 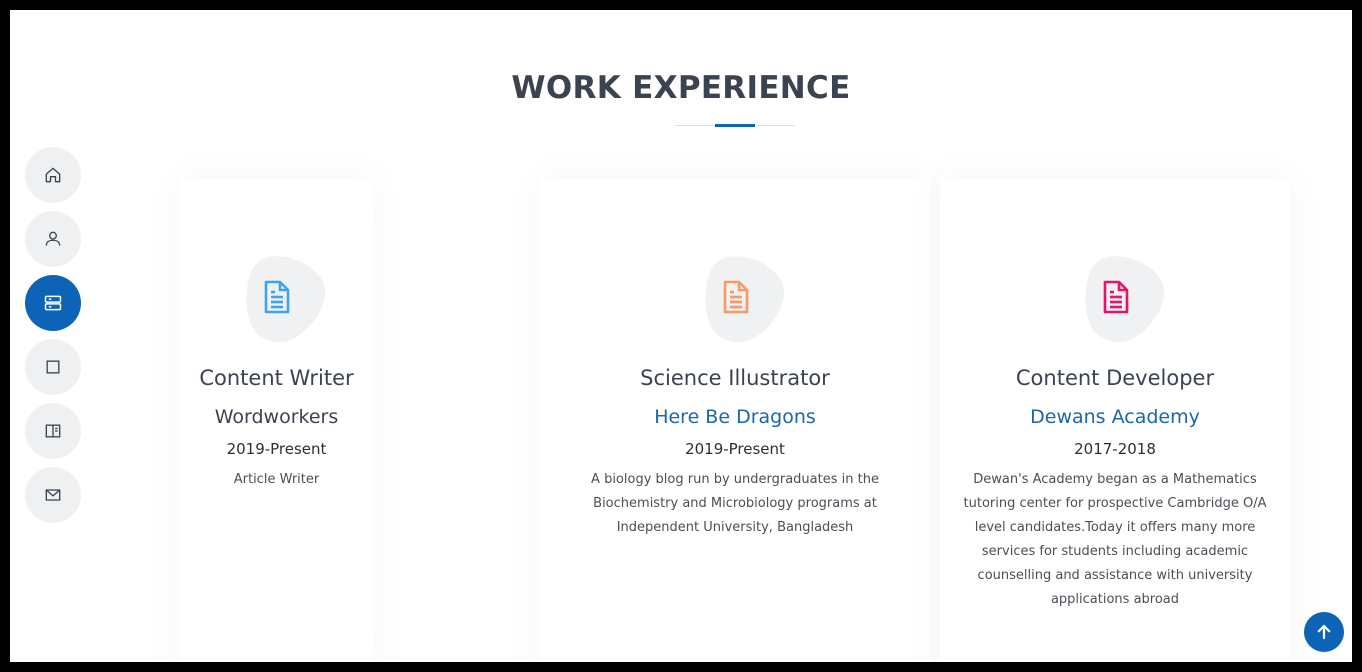 I want to click on title-divider-accent, so click(x=735, y=125).